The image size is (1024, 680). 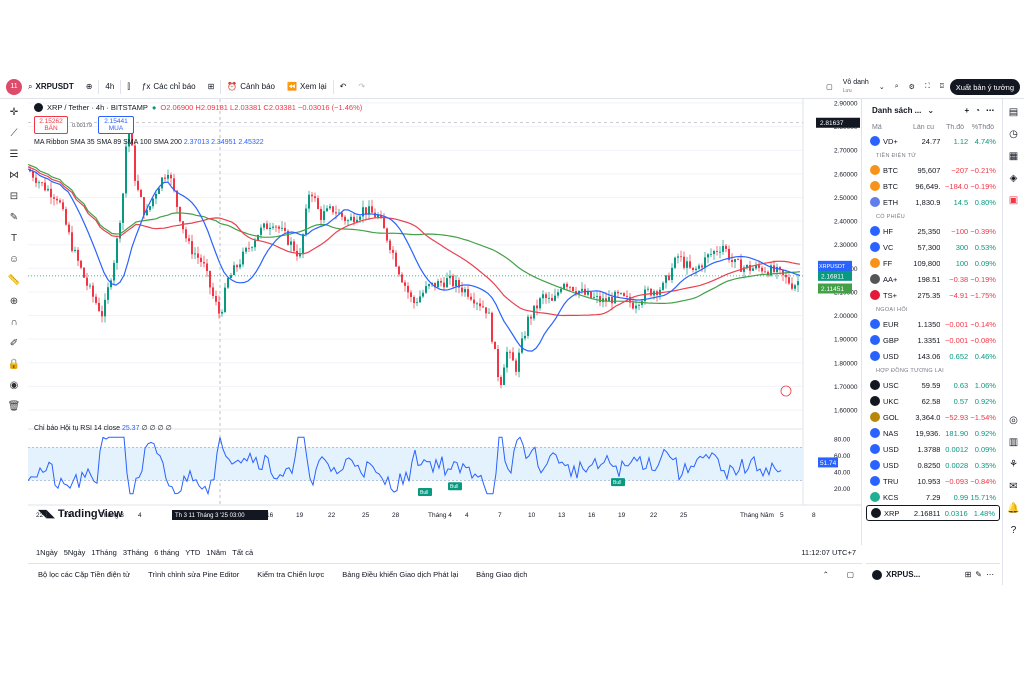 What do you see at coordinates (933, 417) in the screenshot?
I see `watchlist-row: GOL 3,364.0 −52.93 −1.54%` at bounding box center [933, 417].